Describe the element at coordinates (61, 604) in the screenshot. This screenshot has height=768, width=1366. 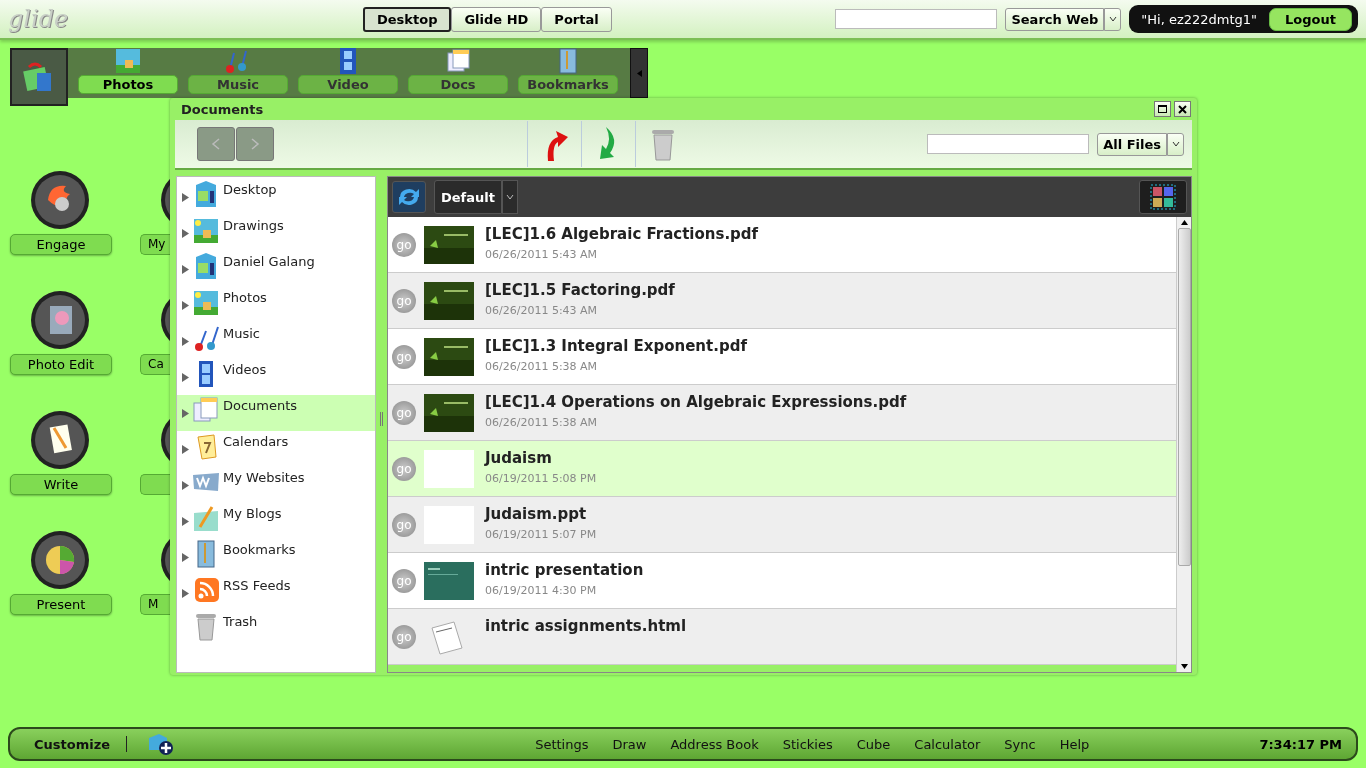
I see `app-label: Present` at that location.